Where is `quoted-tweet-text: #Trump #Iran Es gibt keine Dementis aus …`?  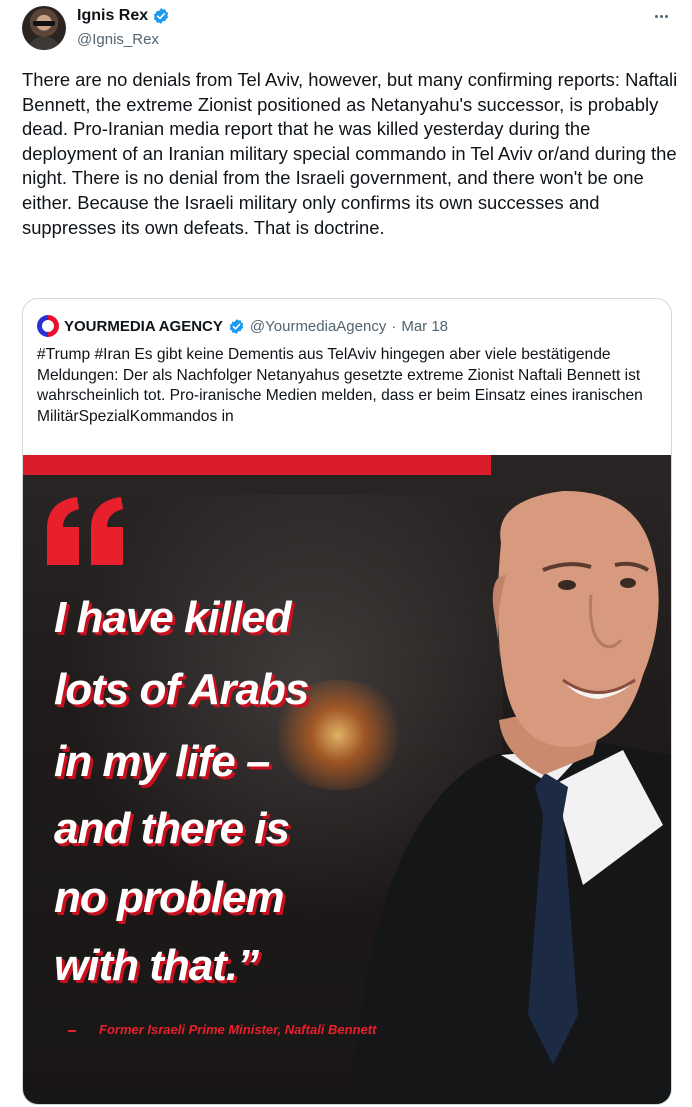
quoted-tweet-text: #Trump #Iran Es gibt keine Dementis aus … is located at coordinates (340, 385).